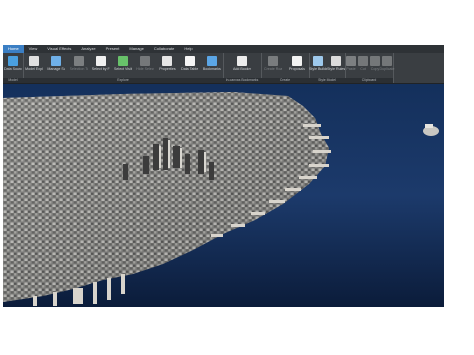 Image resolution: width=474 pixels, height=355 pixels. What do you see at coordinates (369, 68) in the screenshot?
I see `ribbon-group-clipboard: Paste Cut Copy Duplicate Clipboard` at bounding box center [369, 68].